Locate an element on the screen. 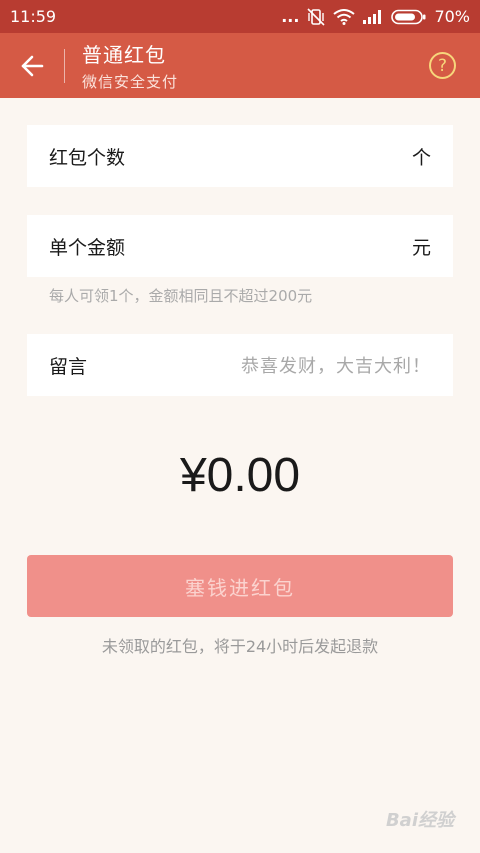 The image size is (480, 853). watermark-logo: Bai经验 is located at coordinates (419, 820).